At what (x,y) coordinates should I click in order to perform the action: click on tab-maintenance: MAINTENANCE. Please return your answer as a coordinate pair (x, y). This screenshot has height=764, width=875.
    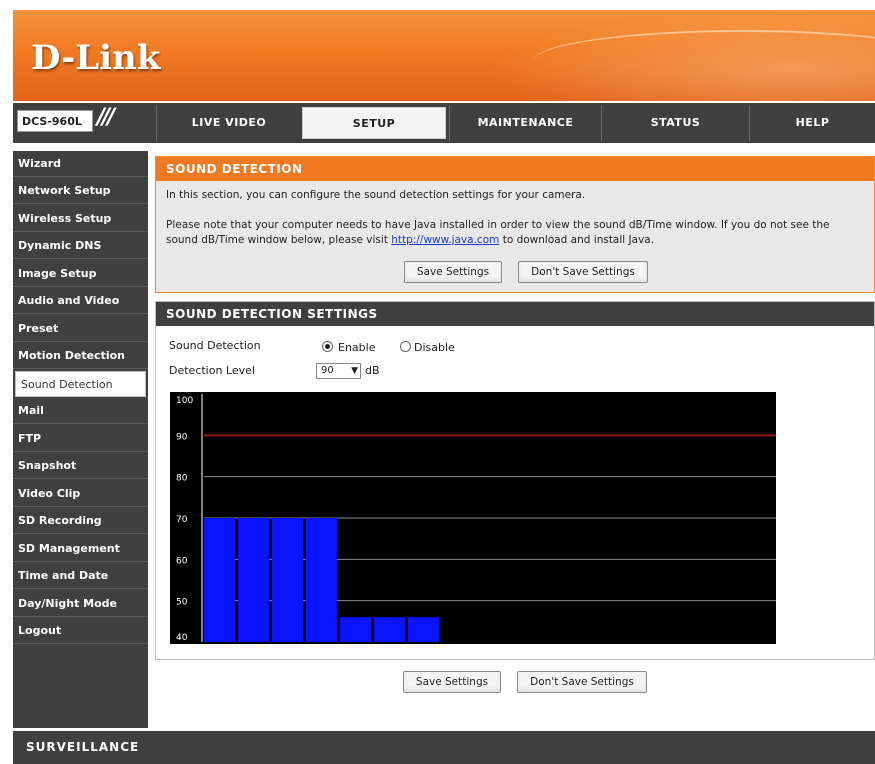
    Looking at the image, I should click on (525, 123).